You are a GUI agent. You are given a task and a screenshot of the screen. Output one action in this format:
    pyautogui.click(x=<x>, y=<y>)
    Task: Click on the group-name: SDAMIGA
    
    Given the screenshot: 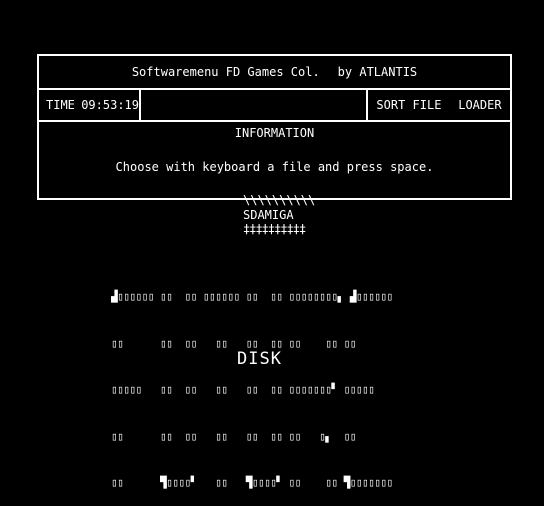 What is the action you would take?
    pyautogui.click(x=268, y=215)
    